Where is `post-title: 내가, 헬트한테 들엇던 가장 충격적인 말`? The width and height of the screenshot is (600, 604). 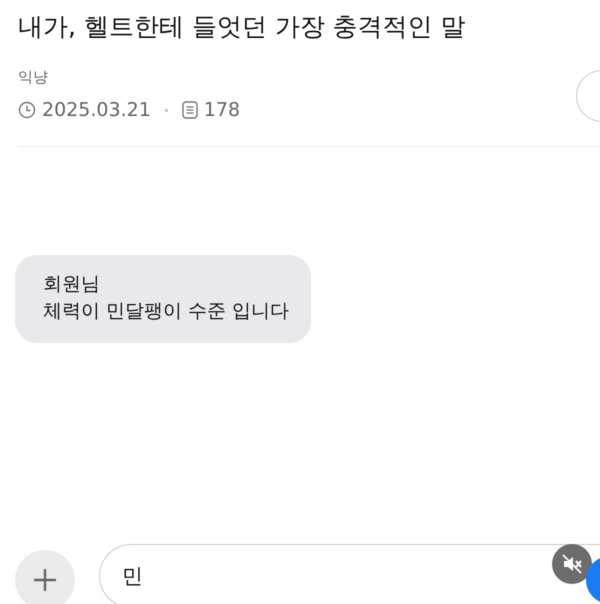
post-title: 내가, 헬트한테 들엇던 가장 충격적인 말 is located at coordinates (242, 27).